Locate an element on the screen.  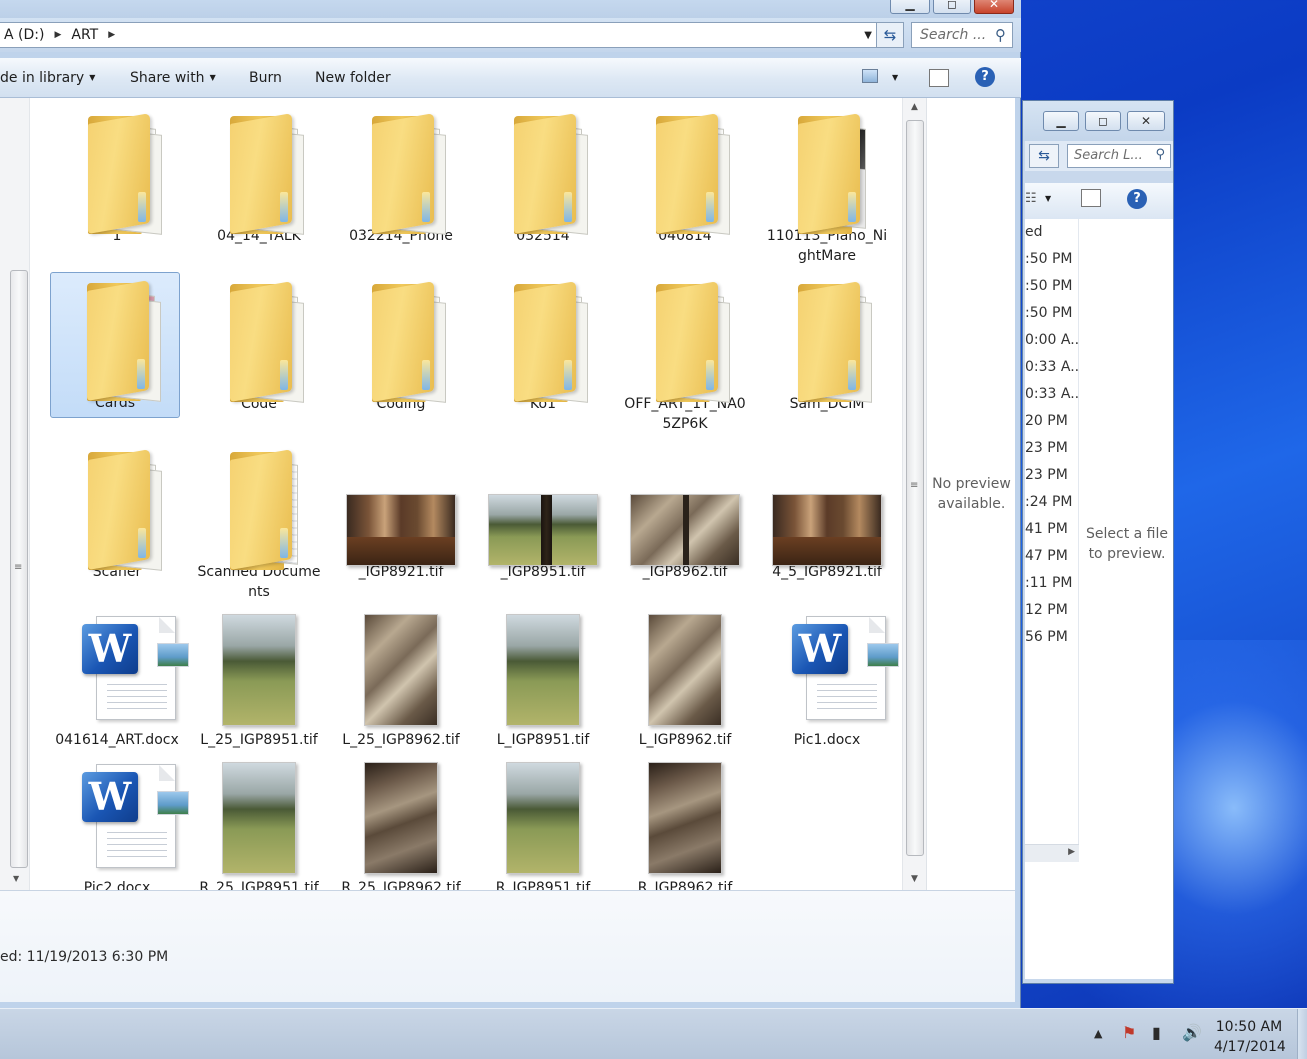
folder-item-040814: 040814 is located at coordinates (685, 176).